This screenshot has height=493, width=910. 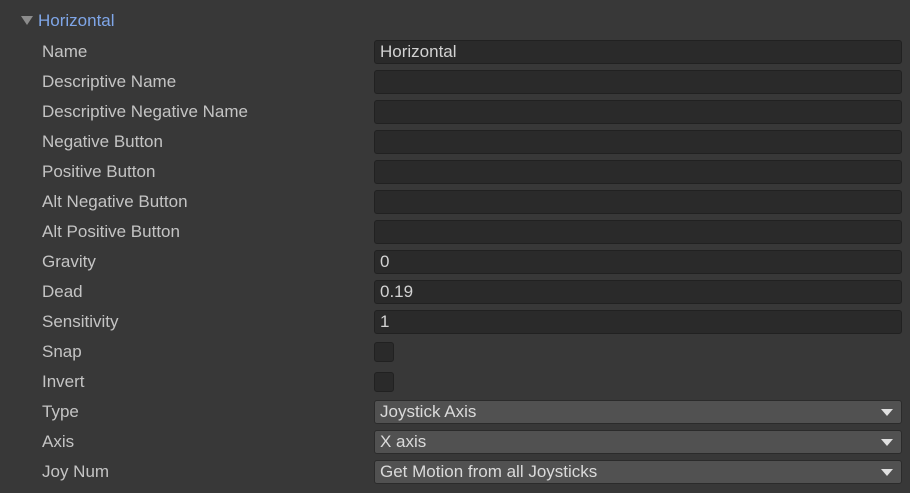 What do you see at coordinates (76, 471) in the screenshot?
I see `joy-num-label: Joy Num` at bounding box center [76, 471].